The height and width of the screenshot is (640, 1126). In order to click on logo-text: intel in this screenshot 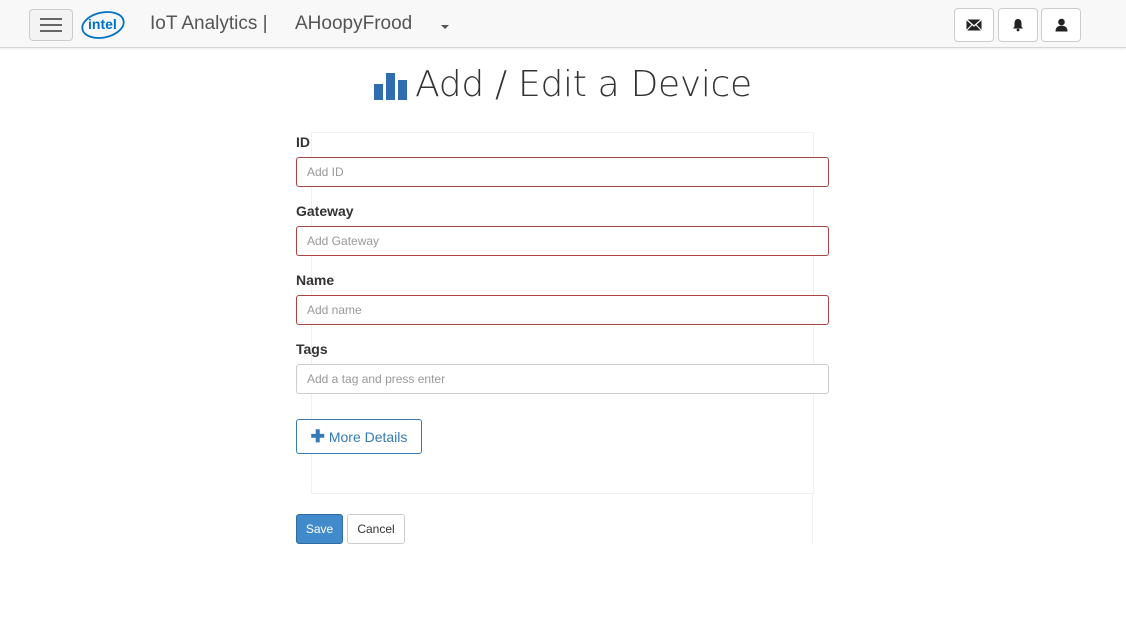, I will do `click(102, 24)`.